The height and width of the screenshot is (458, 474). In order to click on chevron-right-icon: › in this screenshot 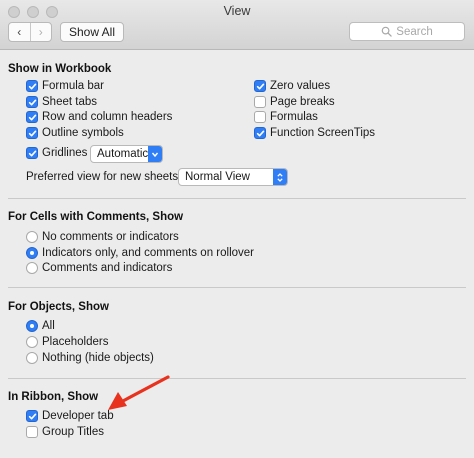, I will do `click(40, 32)`.